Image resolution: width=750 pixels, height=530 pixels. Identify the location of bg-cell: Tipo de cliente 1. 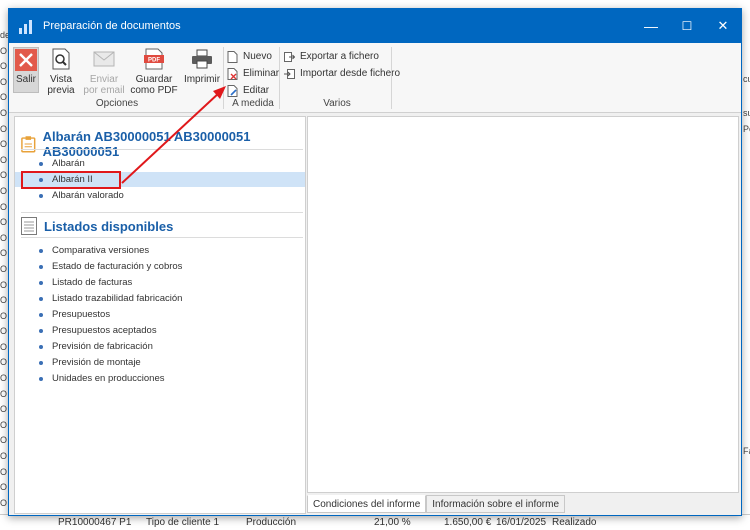
(183, 522).